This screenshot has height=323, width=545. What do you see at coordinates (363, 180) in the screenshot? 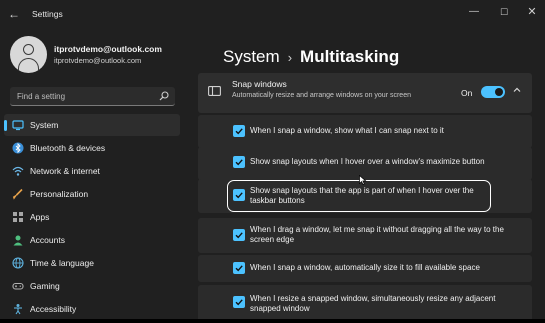
I see `mouse-pointer-icon` at bounding box center [363, 180].